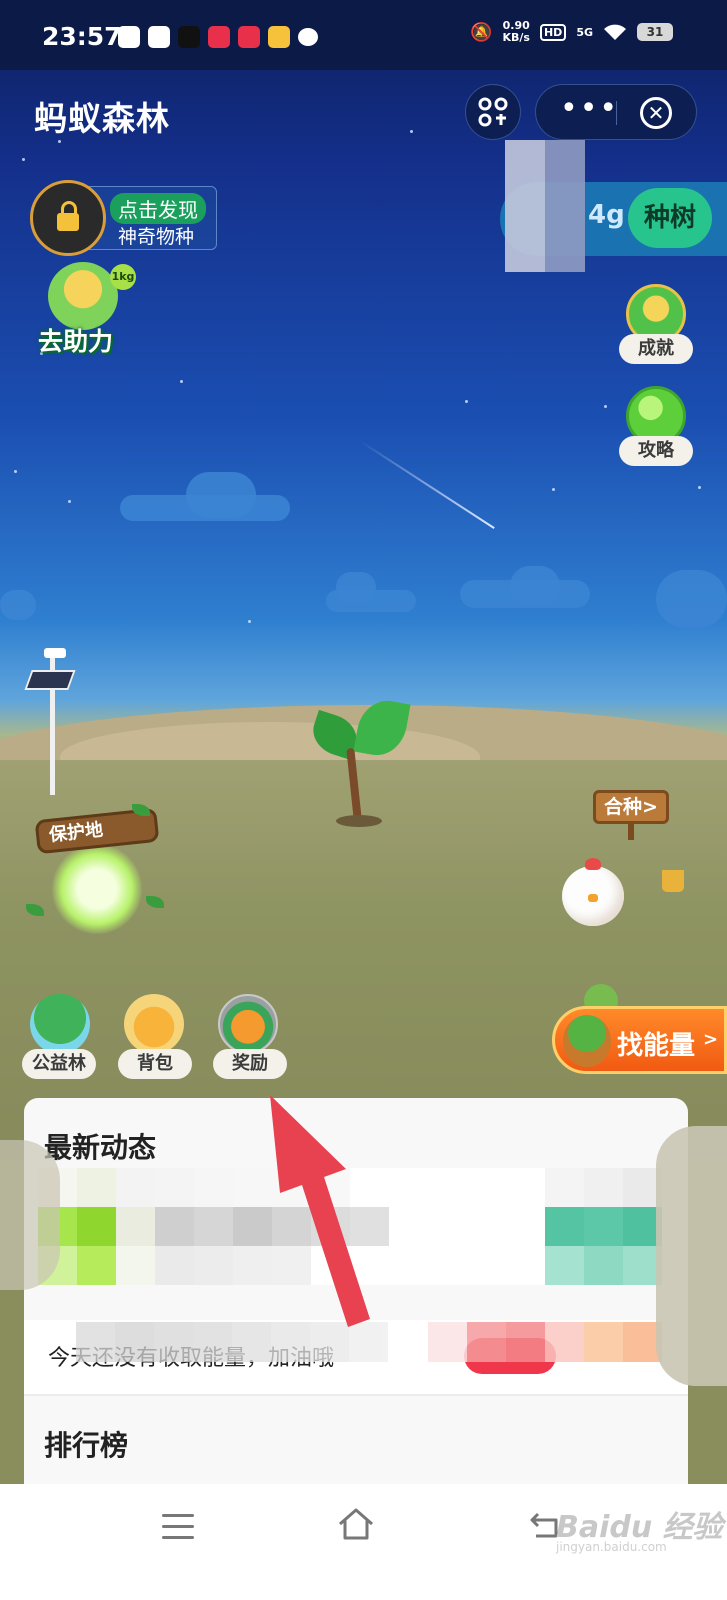  I want to click on message-bubble-icon, so click(308, 37).